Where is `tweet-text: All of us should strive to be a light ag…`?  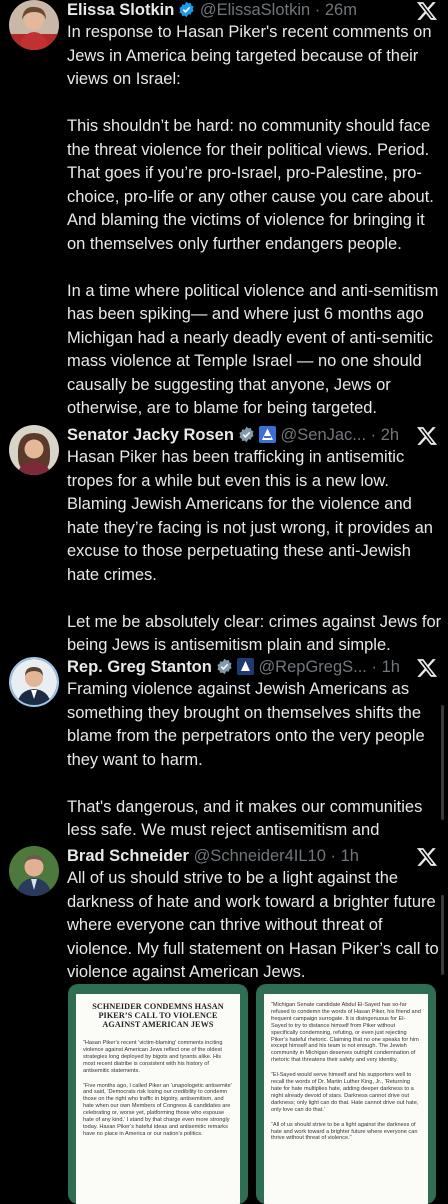 tweet-text: All of us should strive to be a light ag… is located at coordinates (253, 925).